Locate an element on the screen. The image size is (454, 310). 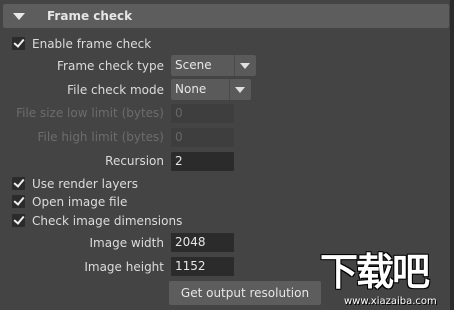
image-width-field: 2048 is located at coordinates (202, 242).